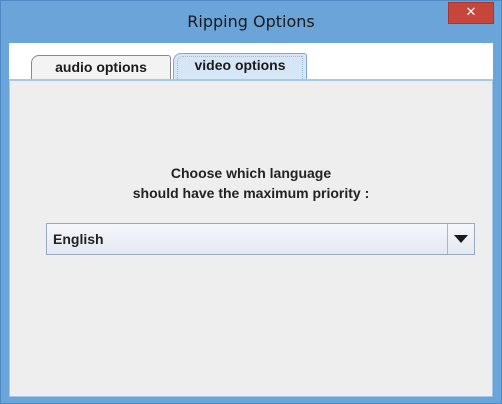  What do you see at coordinates (251, 193) in the screenshot?
I see `prompt-line-2: should have the maximum priority :` at bounding box center [251, 193].